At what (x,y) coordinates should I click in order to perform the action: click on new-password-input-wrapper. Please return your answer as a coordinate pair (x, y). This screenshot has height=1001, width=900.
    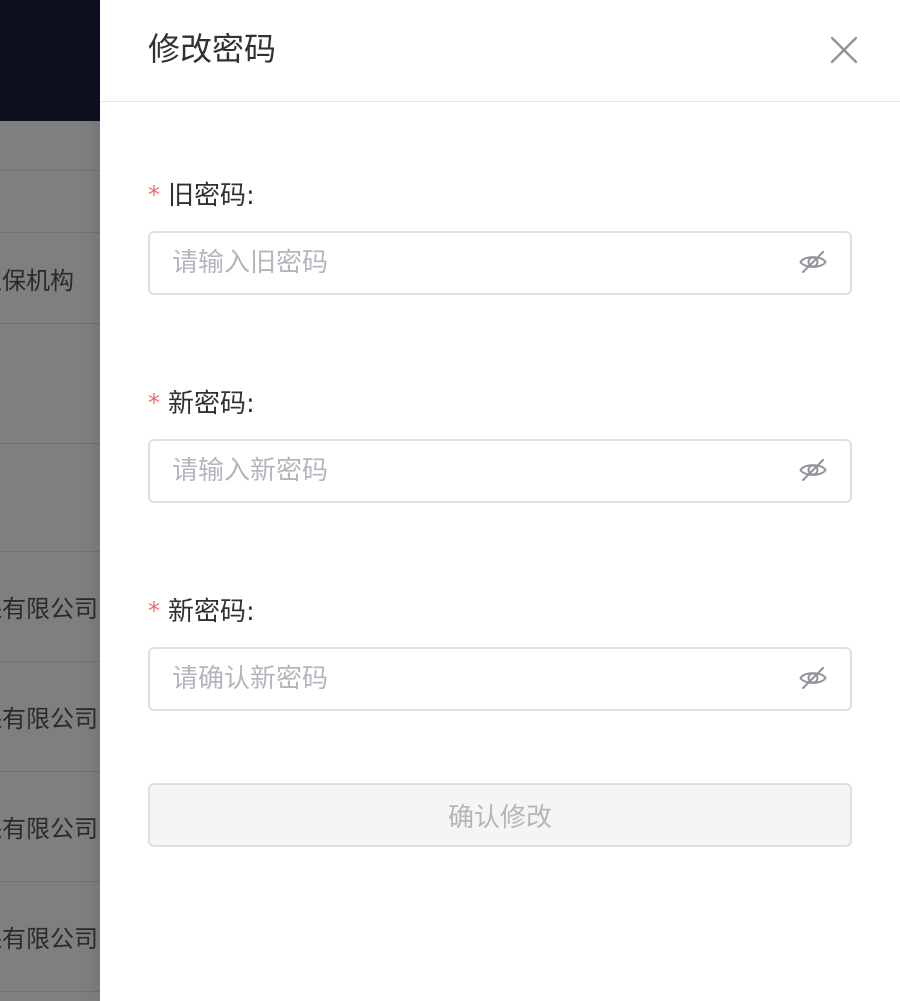
    Looking at the image, I should click on (500, 471).